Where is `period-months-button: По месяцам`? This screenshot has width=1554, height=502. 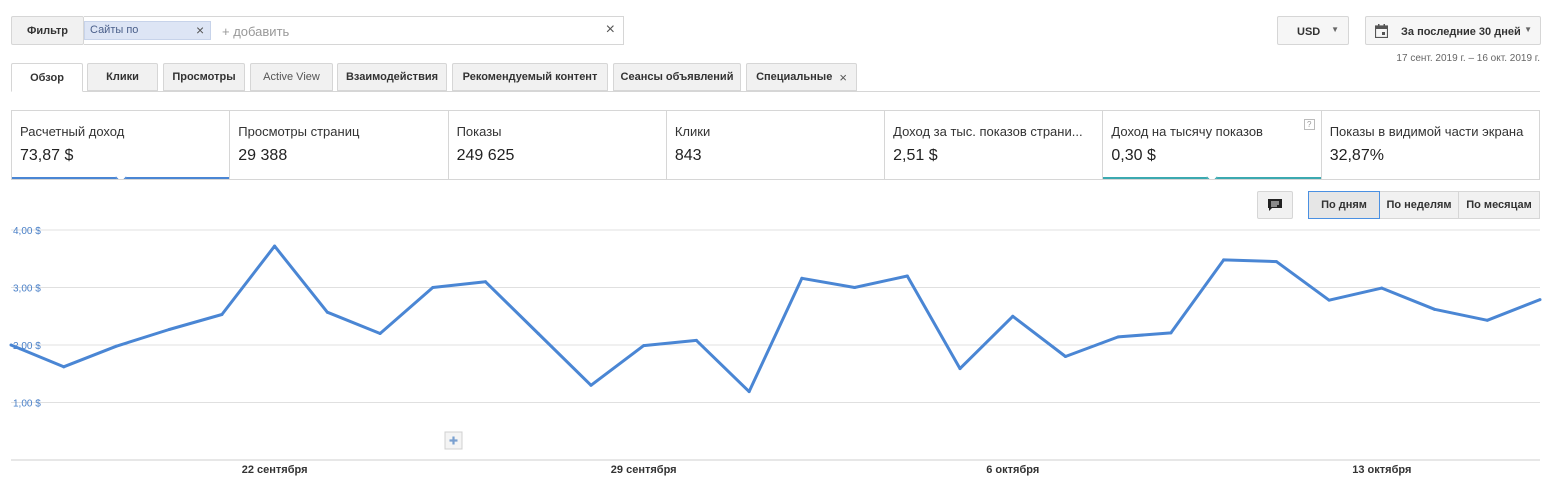
period-months-button: По месяцам is located at coordinates (1499, 205).